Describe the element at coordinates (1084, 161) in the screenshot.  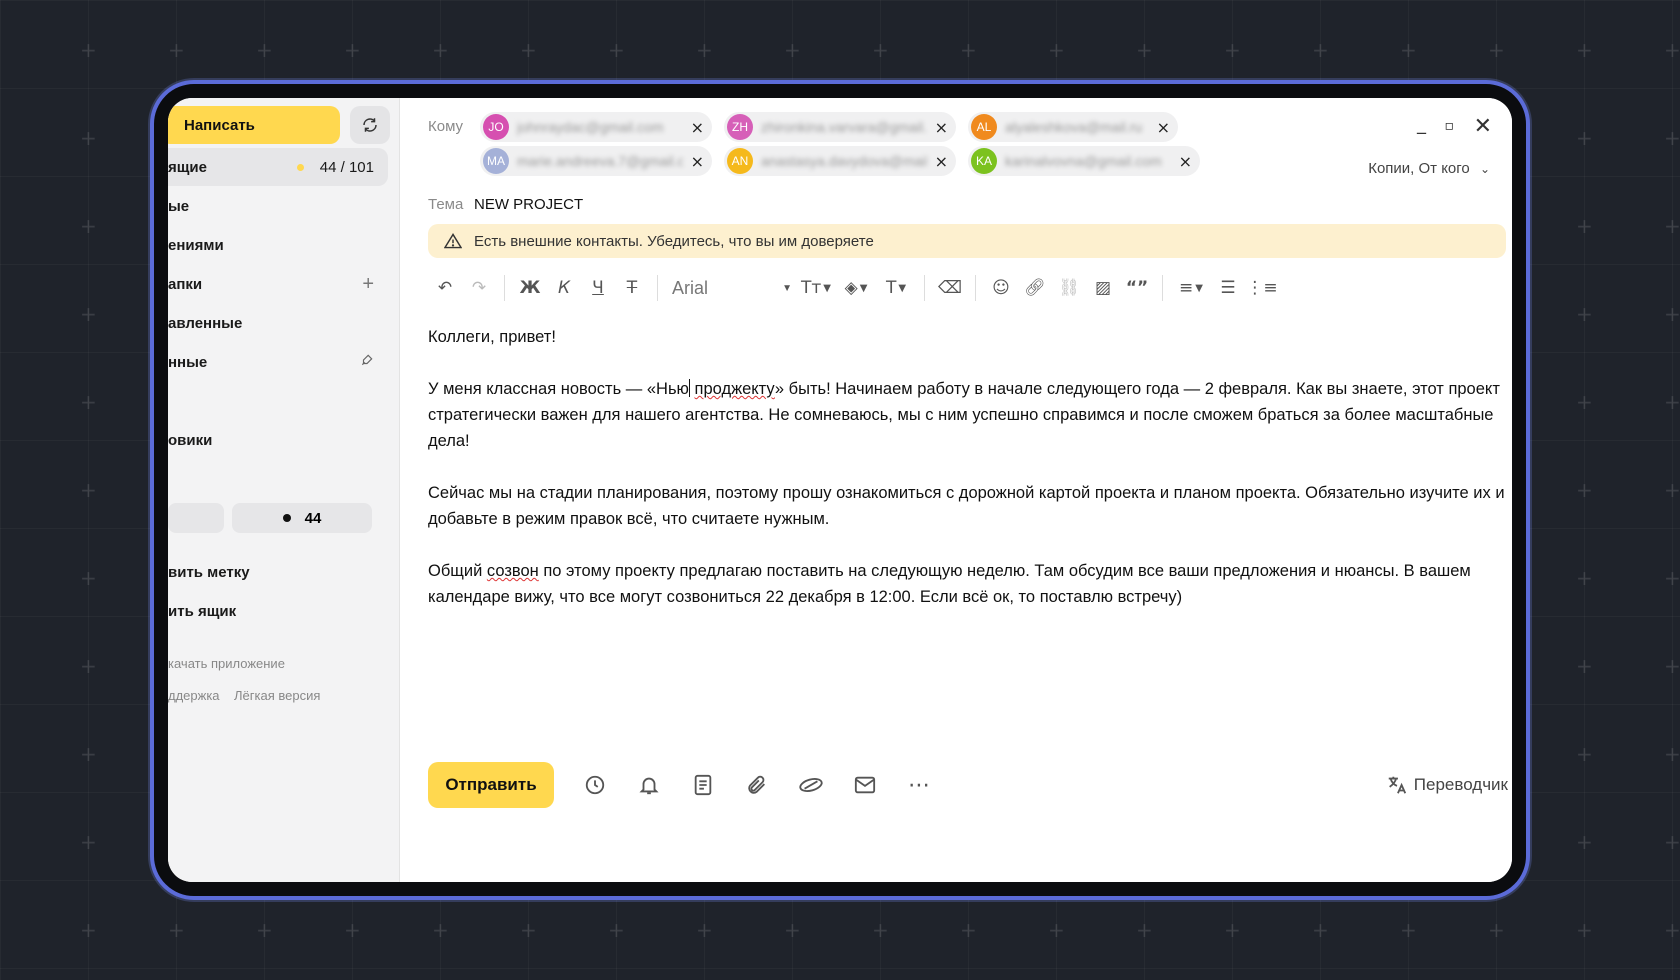
I see `recipient-chip: KA karinalvovna@gmail.com ×` at that location.